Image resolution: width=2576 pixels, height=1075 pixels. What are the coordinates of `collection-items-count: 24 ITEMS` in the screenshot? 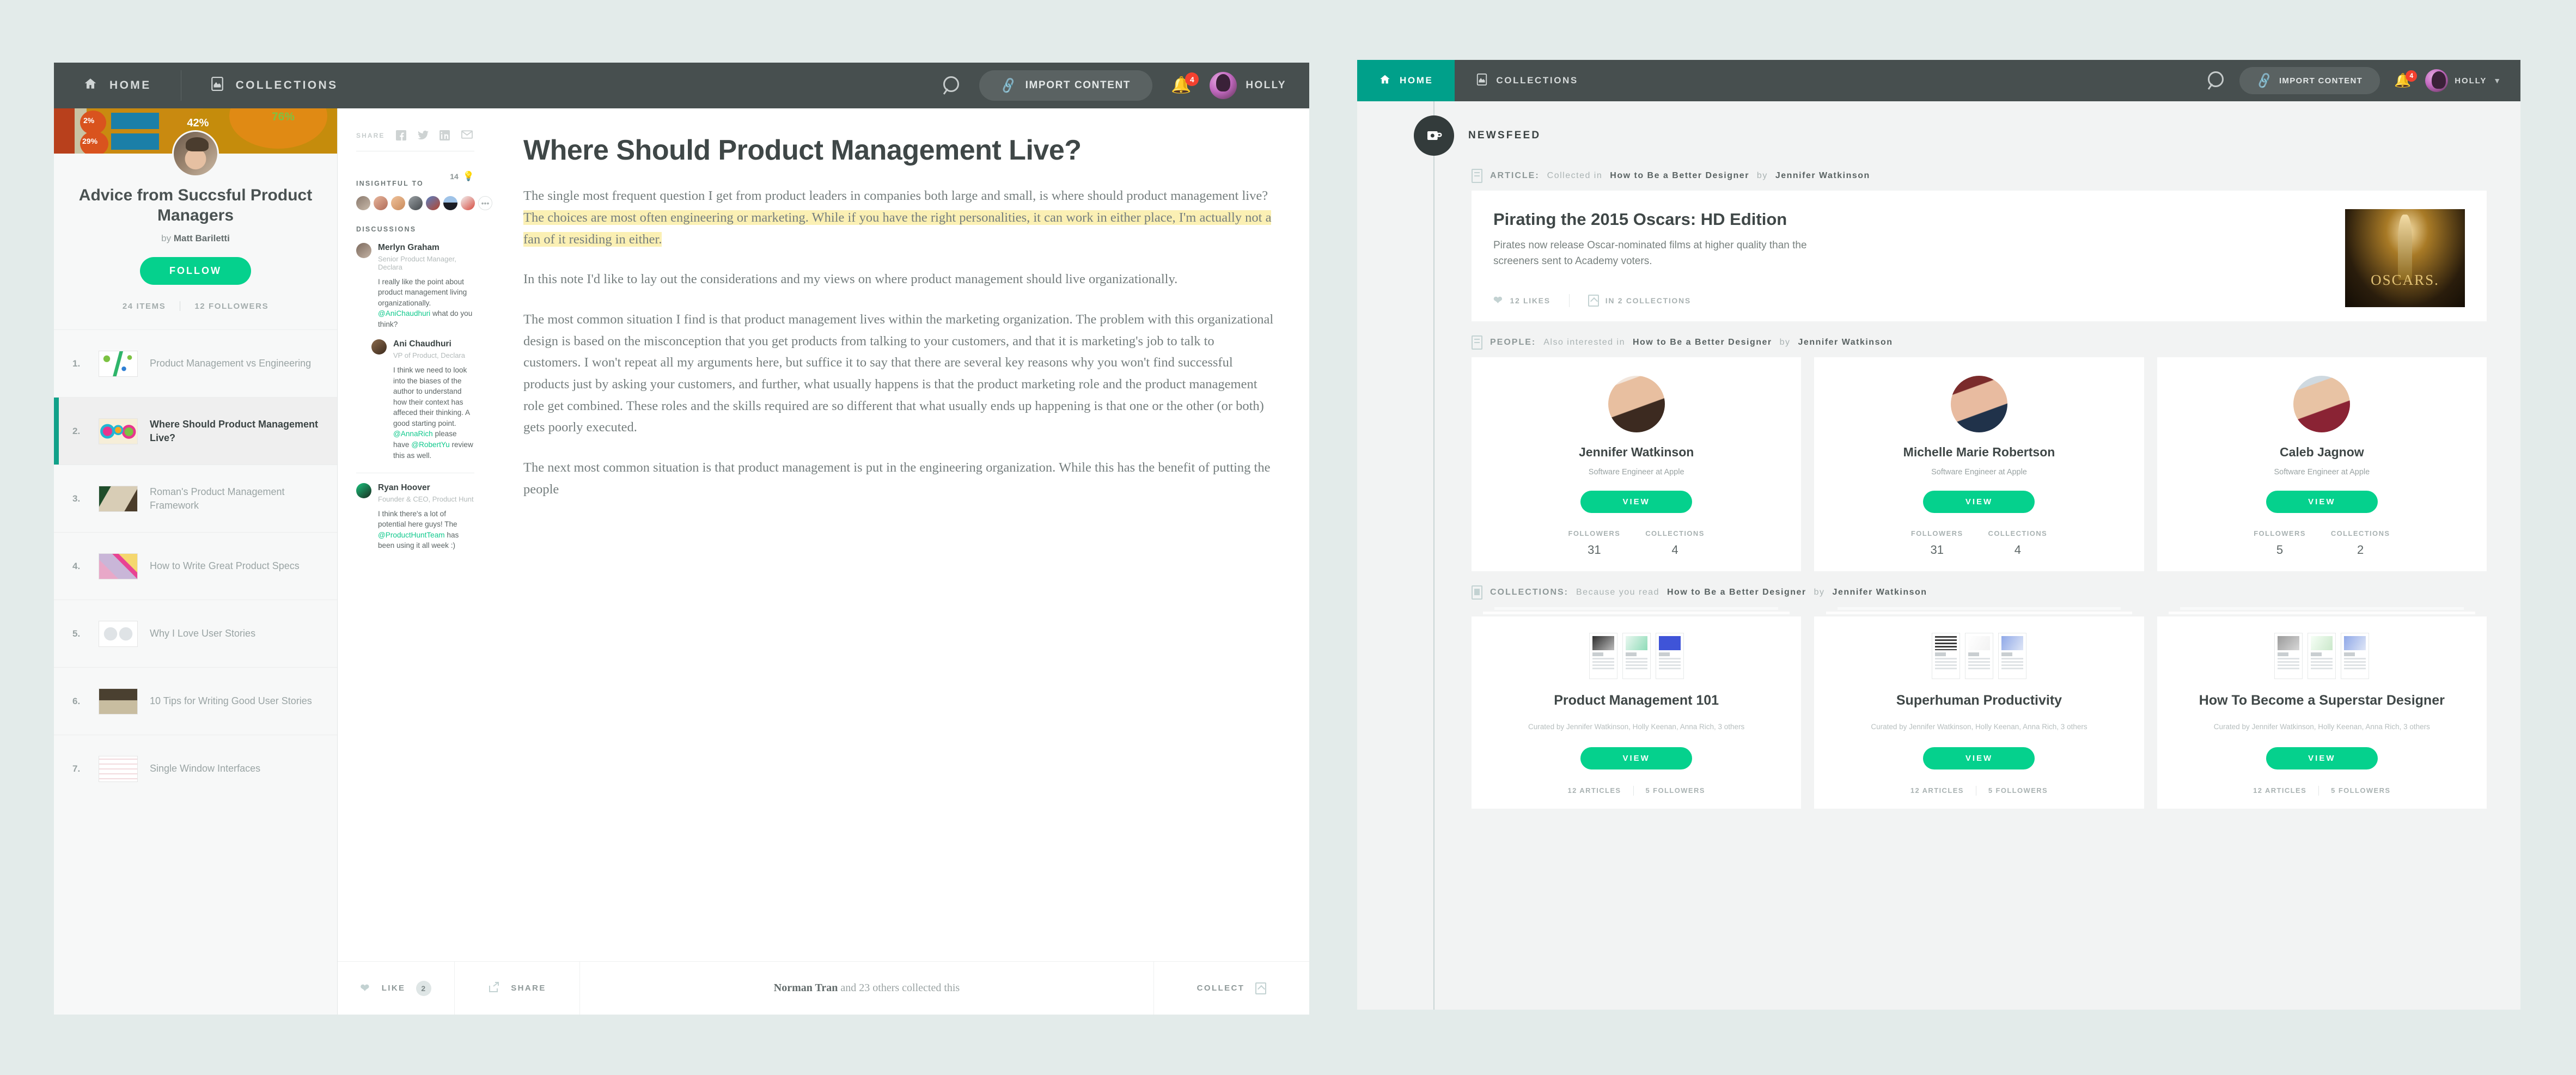 It's located at (144, 306).